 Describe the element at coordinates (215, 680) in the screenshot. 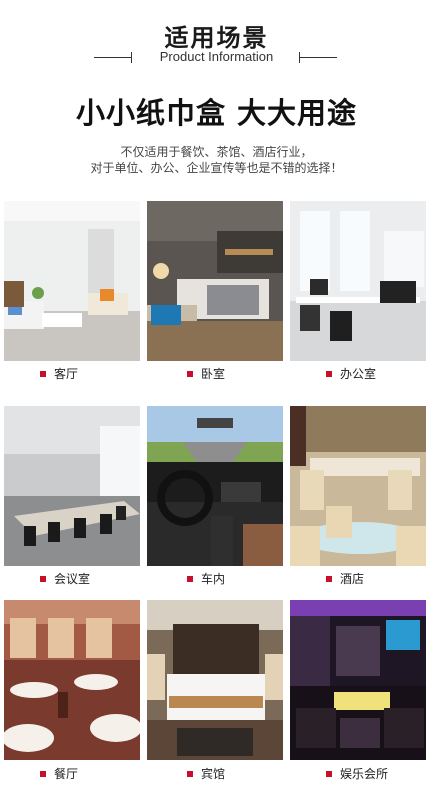

I see `guest-room-photo` at that location.